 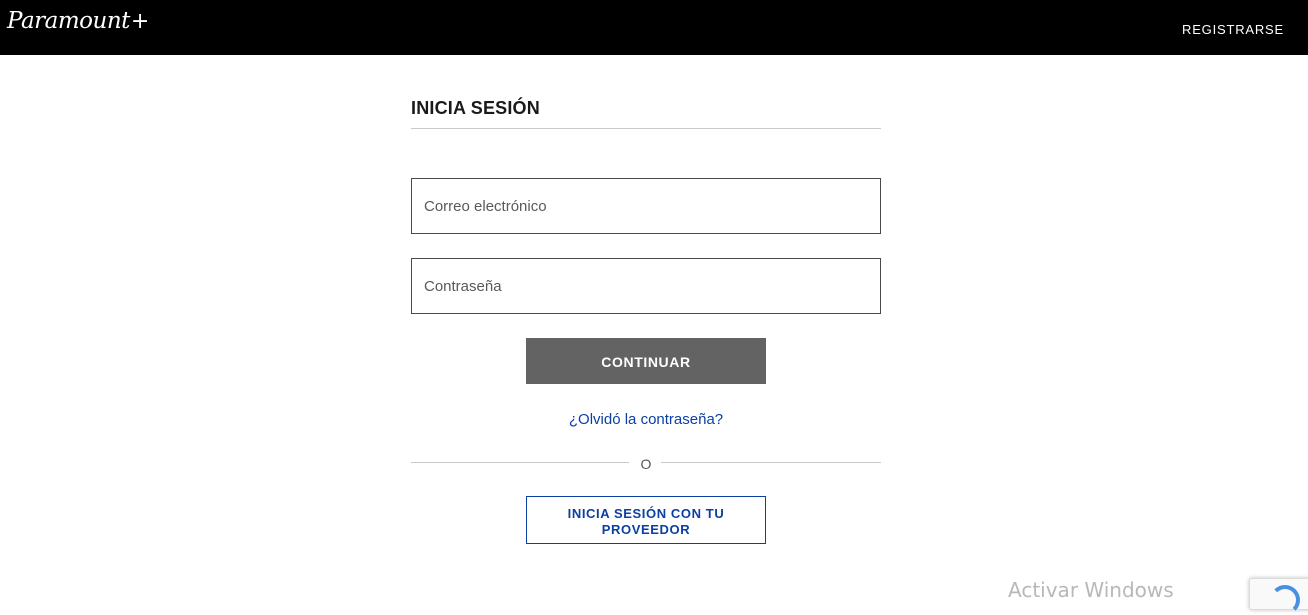 What do you see at coordinates (646, 520) in the screenshot?
I see `provider-login-button: INICIA SESIÓN CON TU PROVEEDOR` at bounding box center [646, 520].